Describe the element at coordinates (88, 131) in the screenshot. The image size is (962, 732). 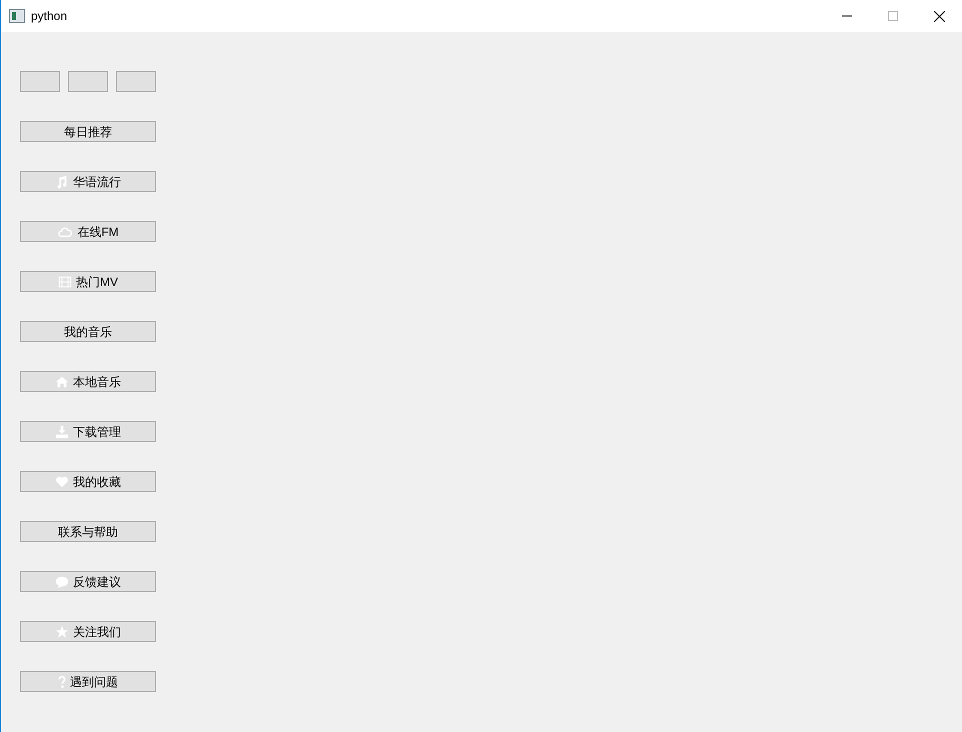
I see `menu-button: 每日推荐` at that location.